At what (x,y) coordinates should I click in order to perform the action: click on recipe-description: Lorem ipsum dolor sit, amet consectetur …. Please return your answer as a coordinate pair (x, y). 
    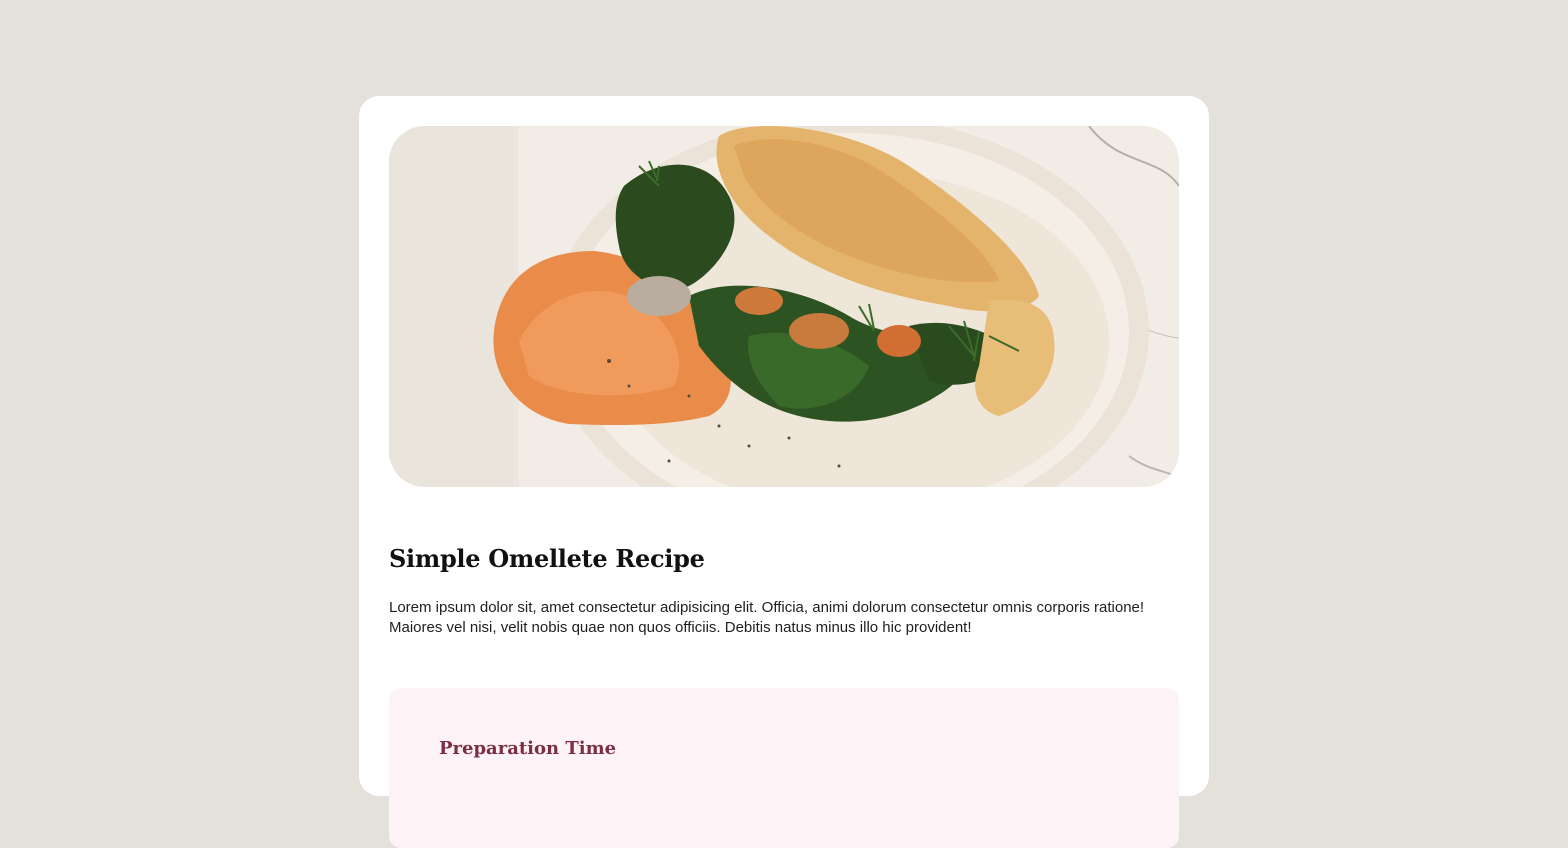
    Looking at the image, I should click on (767, 617).